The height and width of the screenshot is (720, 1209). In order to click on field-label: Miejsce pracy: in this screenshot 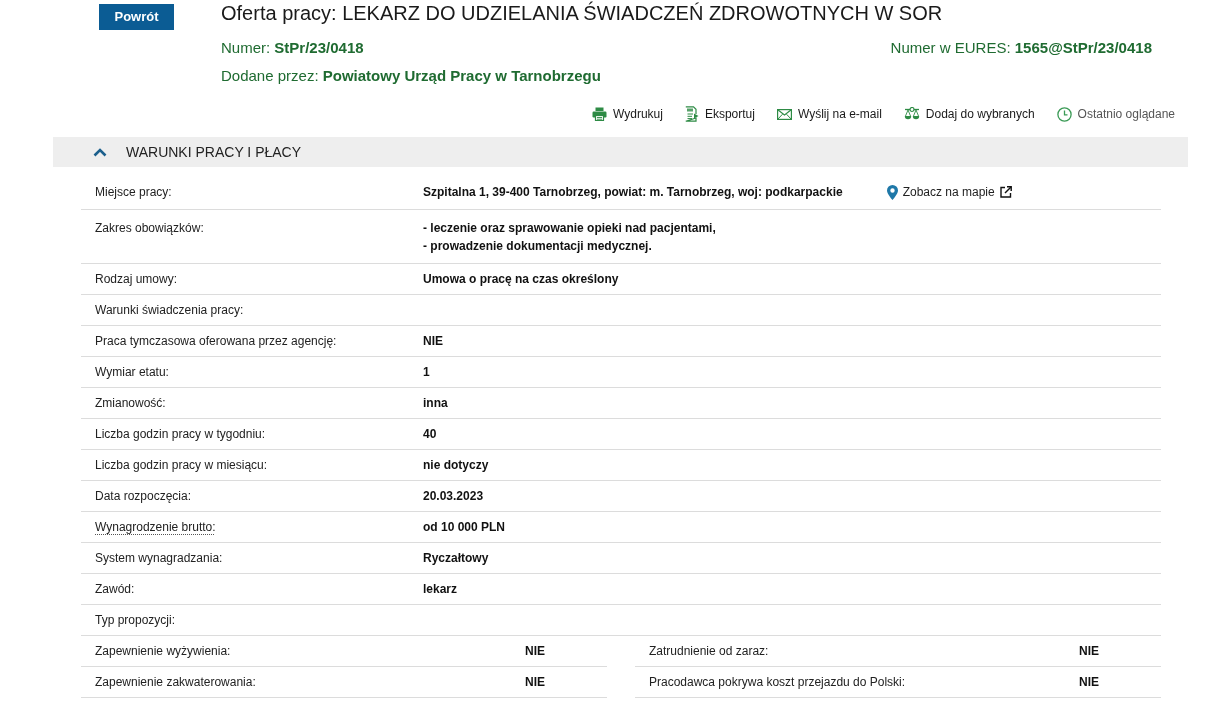, I will do `click(133, 192)`.